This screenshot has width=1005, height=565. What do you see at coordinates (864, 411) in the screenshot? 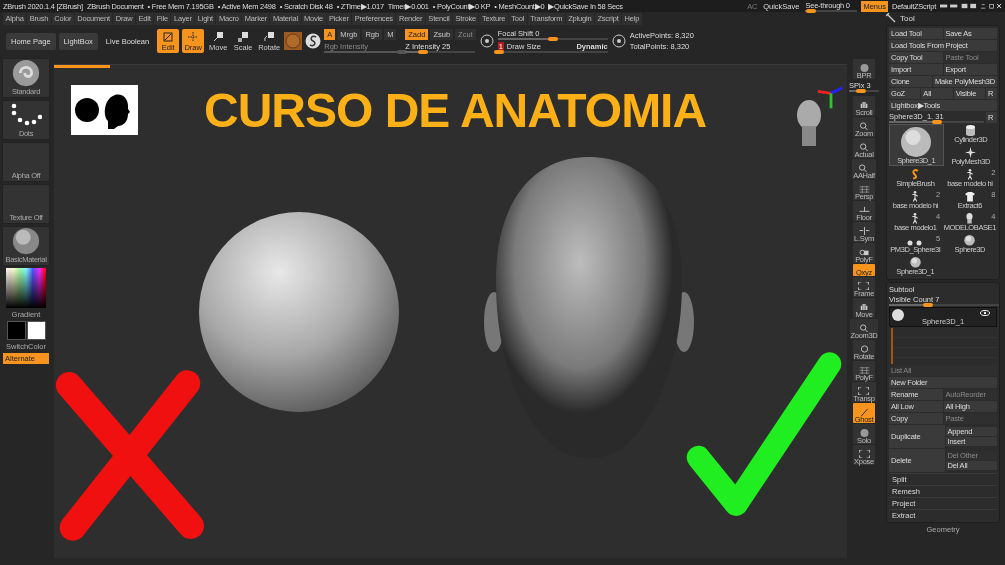
I see `ghost-icon` at bounding box center [864, 411].